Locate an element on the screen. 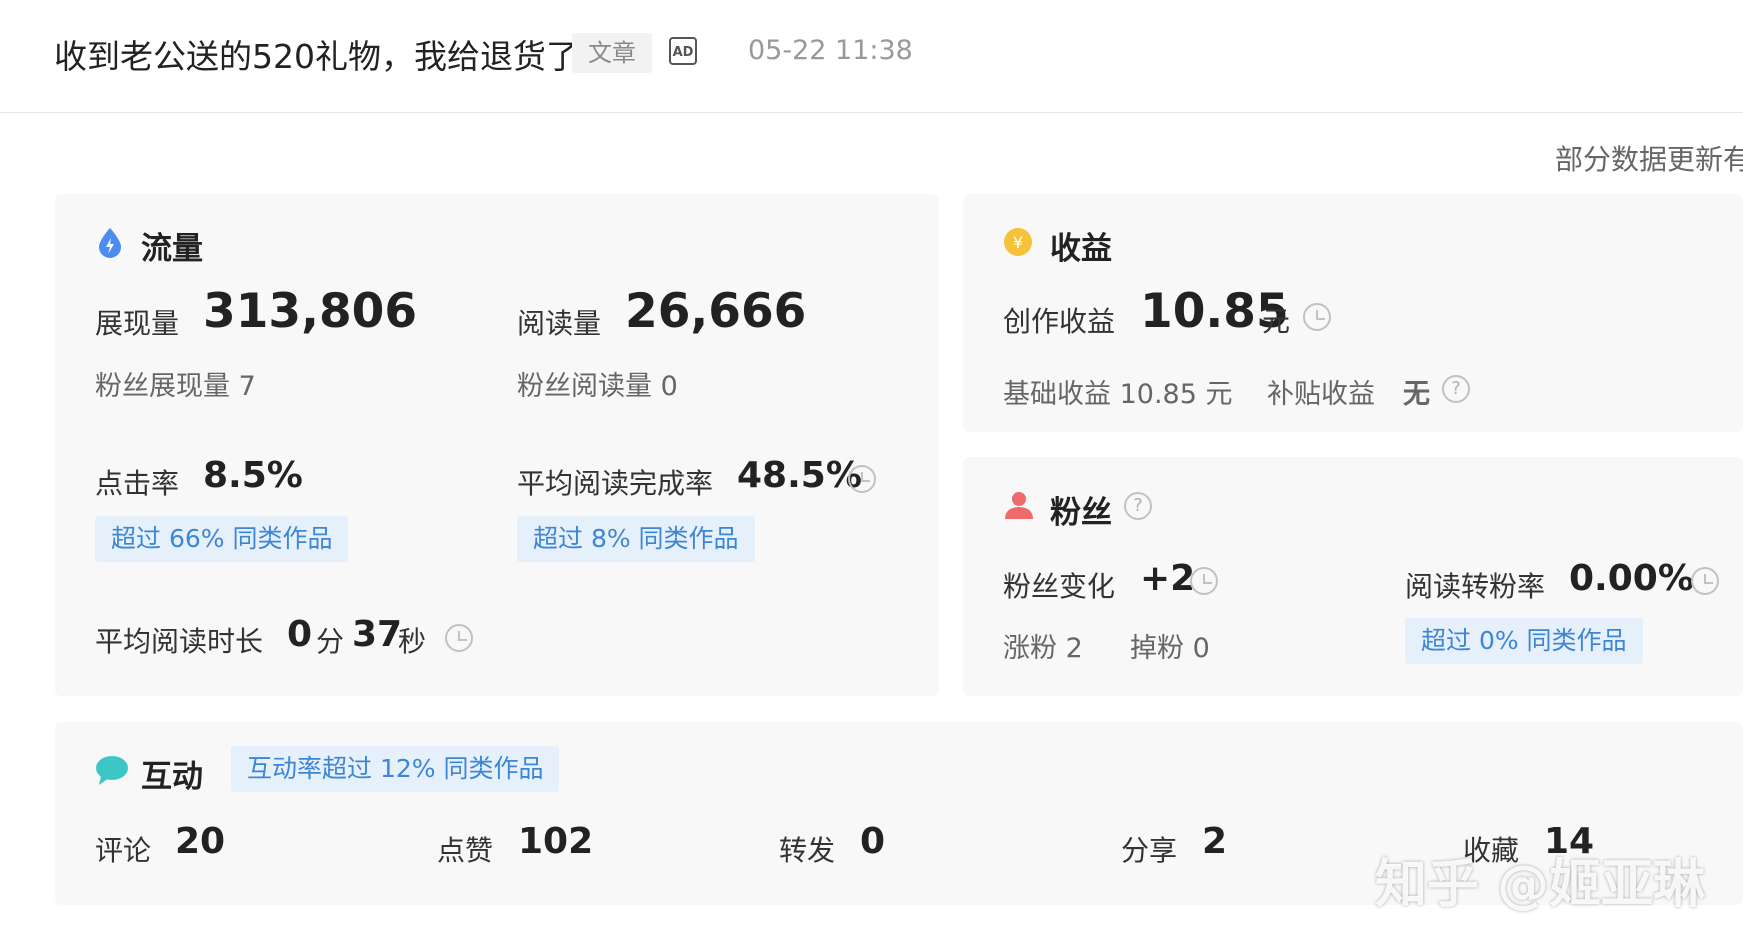 The width and height of the screenshot is (1743, 945). fan-impressions: 粉丝展现量 7 is located at coordinates (175, 386).